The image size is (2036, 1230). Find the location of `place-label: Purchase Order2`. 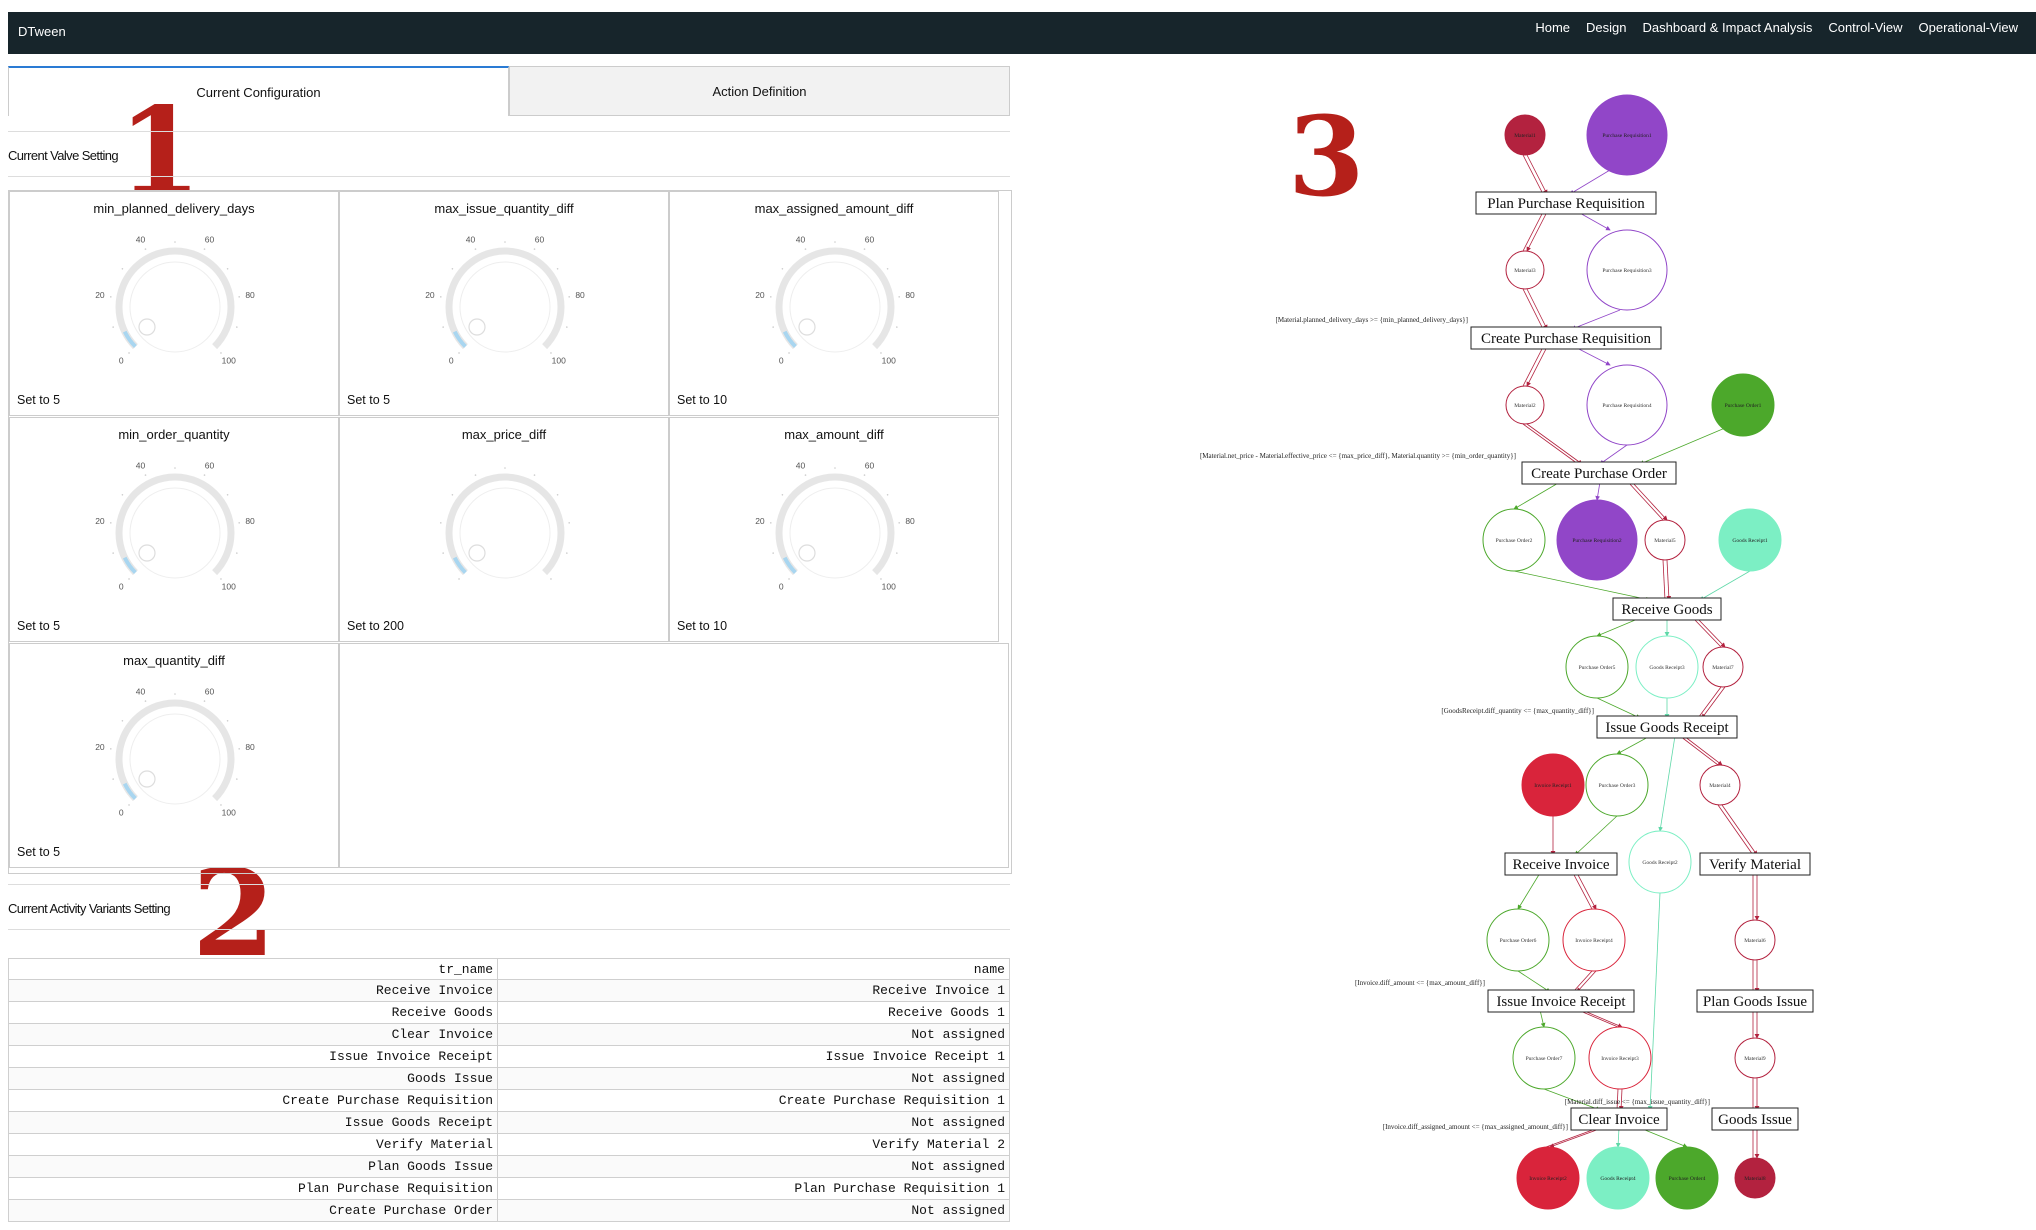

place-label: Purchase Order2 is located at coordinates (1514, 541).